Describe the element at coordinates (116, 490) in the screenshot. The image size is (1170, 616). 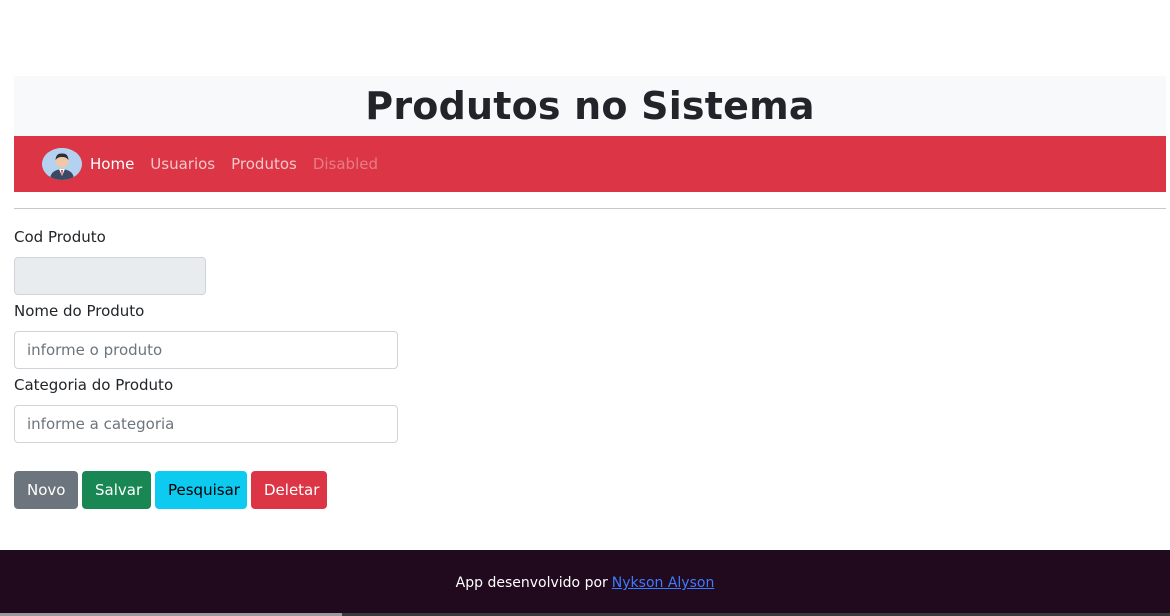
I see `salvar-button: Salvar` at that location.